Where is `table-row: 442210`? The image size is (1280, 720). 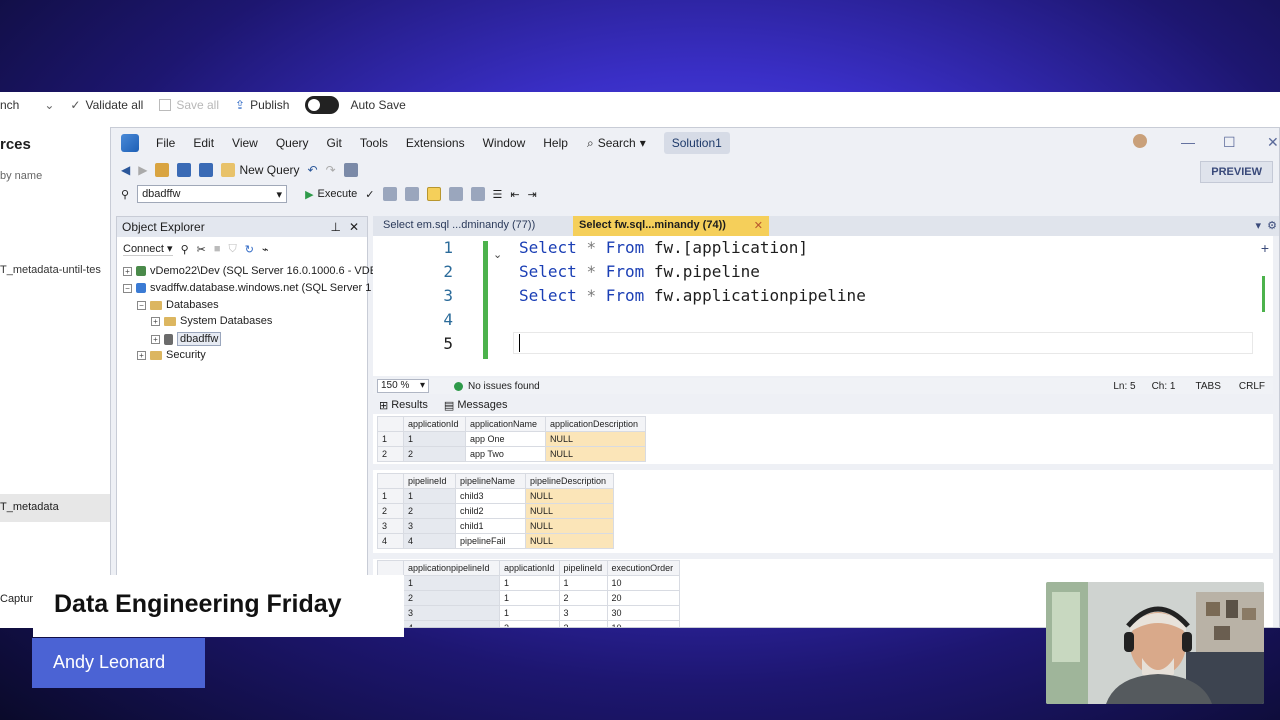
table-row: 442210 is located at coordinates (528, 623).